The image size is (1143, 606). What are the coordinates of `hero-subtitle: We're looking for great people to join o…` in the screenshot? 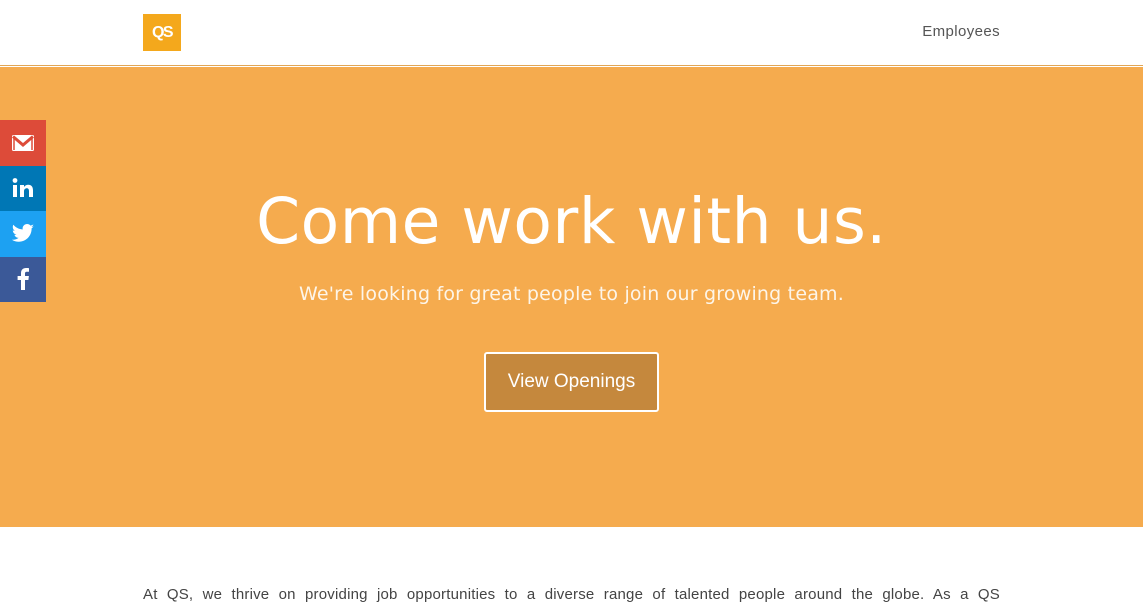 It's located at (571, 294).